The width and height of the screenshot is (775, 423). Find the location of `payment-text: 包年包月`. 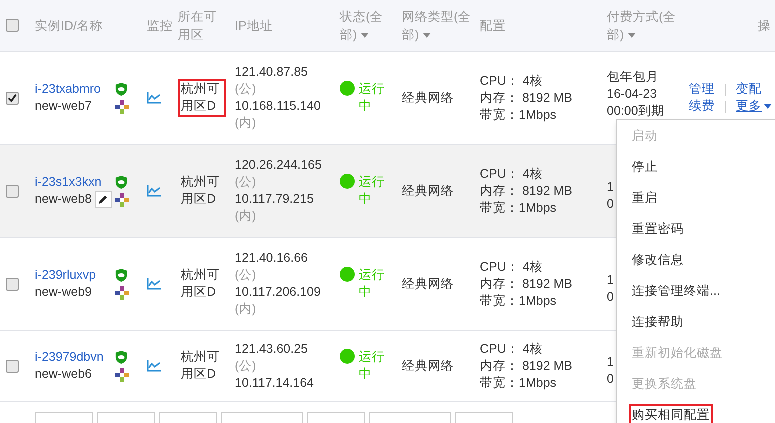

payment-text: 包年包月 is located at coordinates (633, 77).